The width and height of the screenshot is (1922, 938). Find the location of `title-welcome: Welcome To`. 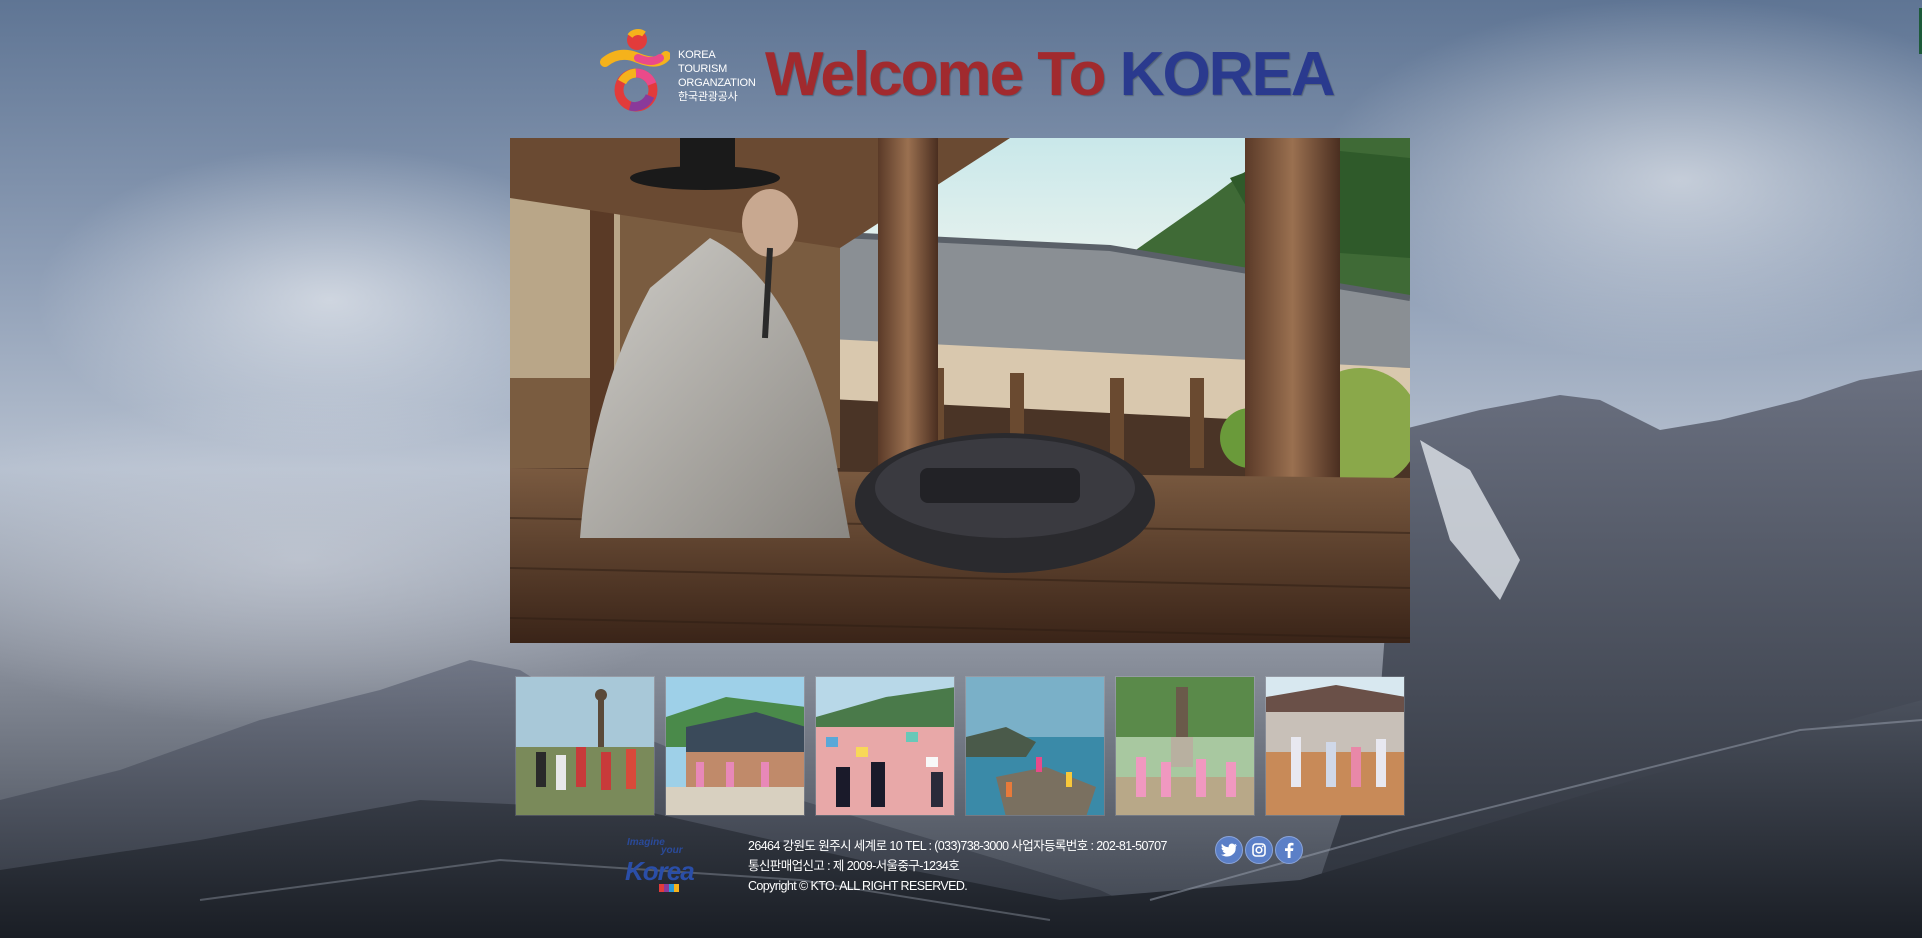

title-welcome: Welcome To is located at coordinates (942, 74).